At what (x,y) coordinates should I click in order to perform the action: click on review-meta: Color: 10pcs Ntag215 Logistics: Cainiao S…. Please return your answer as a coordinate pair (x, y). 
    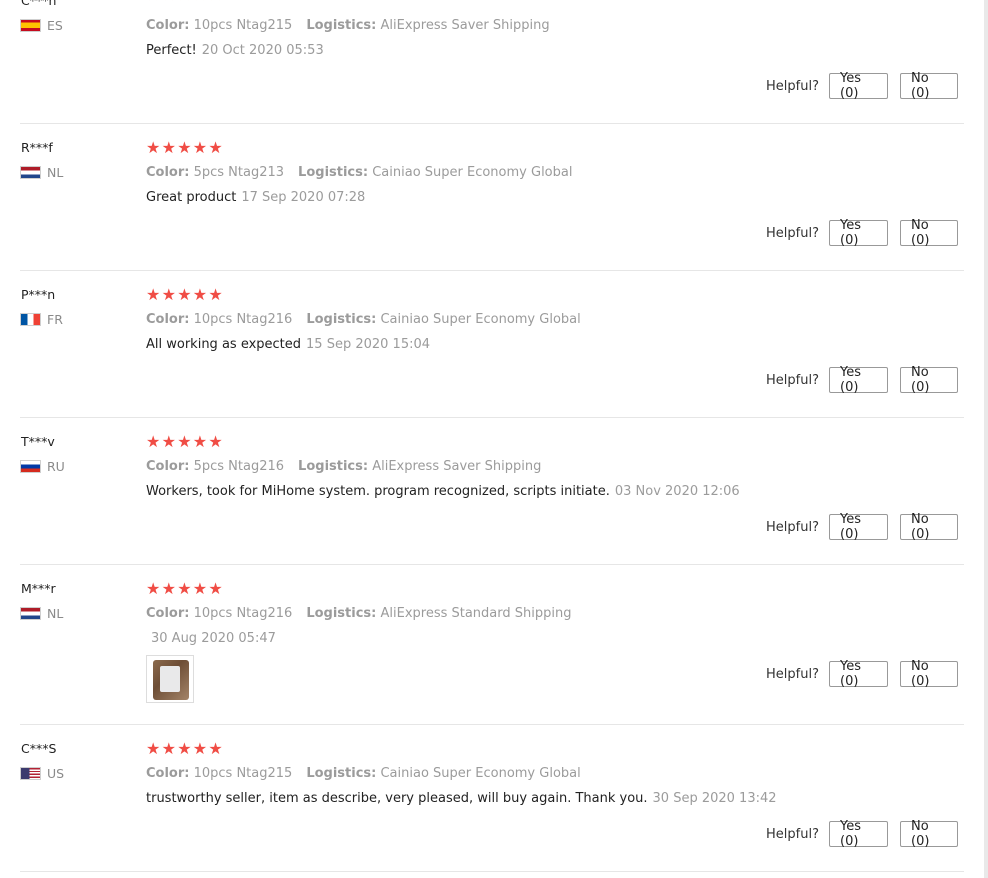
    Looking at the image, I should click on (363, 773).